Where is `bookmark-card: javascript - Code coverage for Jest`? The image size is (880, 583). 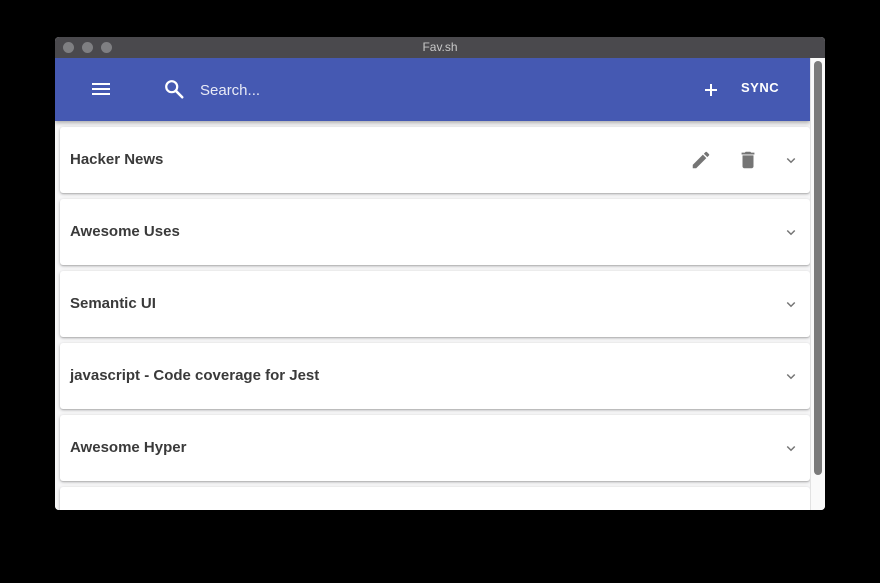 bookmark-card: javascript - Code coverage for Jest is located at coordinates (435, 376).